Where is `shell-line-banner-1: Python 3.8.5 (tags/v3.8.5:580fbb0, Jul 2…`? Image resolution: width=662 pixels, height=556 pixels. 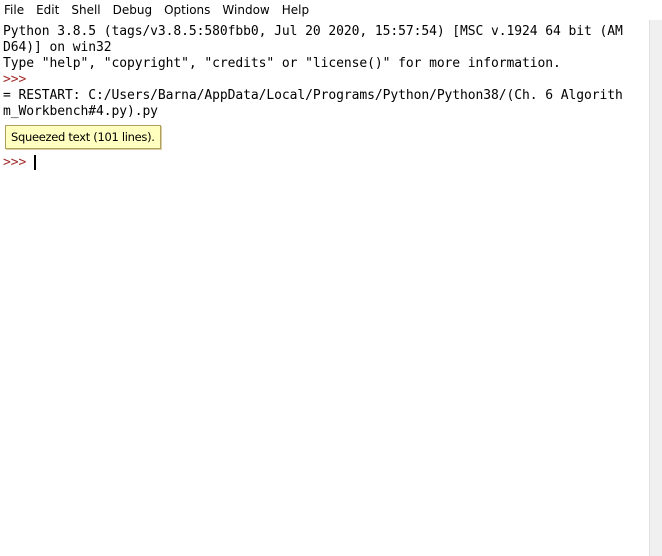
shell-line-banner-1: Python 3.8.5 (tags/v3.8.5:580fbb0, Jul 2… is located at coordinates (313, 31).